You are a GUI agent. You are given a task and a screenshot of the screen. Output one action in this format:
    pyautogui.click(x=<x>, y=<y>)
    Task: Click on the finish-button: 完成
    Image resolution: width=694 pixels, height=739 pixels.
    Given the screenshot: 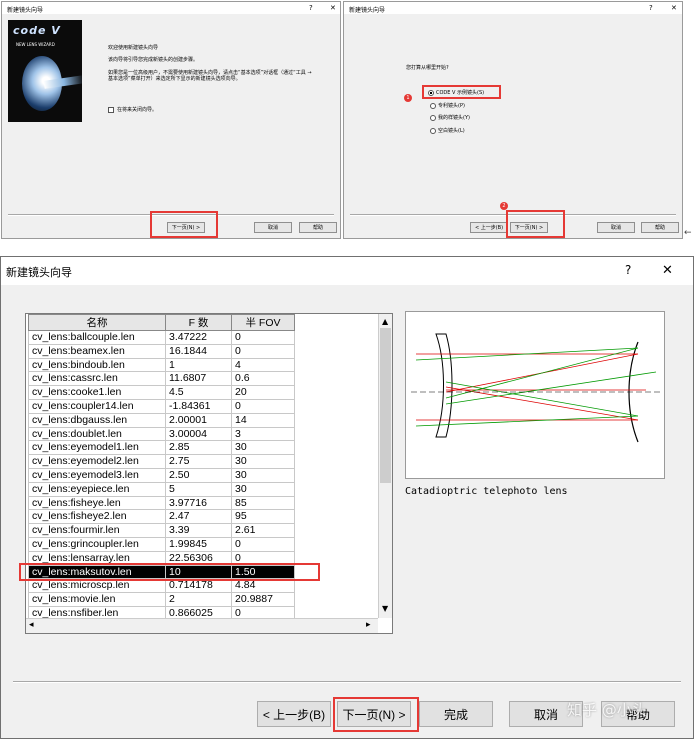 What is the action you would take?
    pyautogui.click(x=456, y=714)
    